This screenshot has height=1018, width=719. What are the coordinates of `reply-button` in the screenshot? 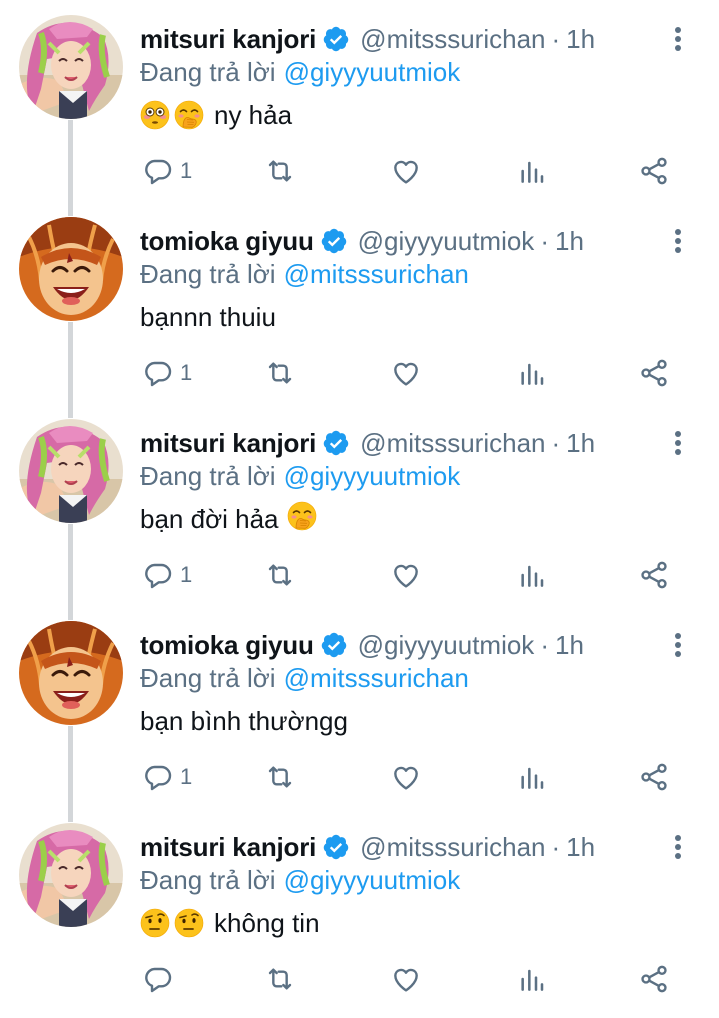 It's located at (161, 979).